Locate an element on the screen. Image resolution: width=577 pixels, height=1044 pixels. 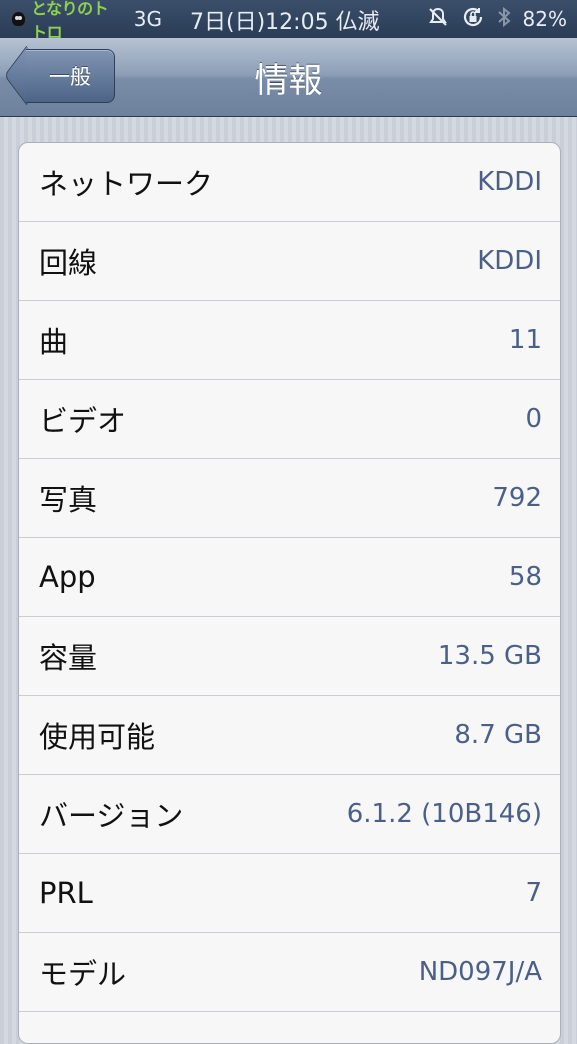
table-row: PRL 7 is located at coordinates (289, 893).